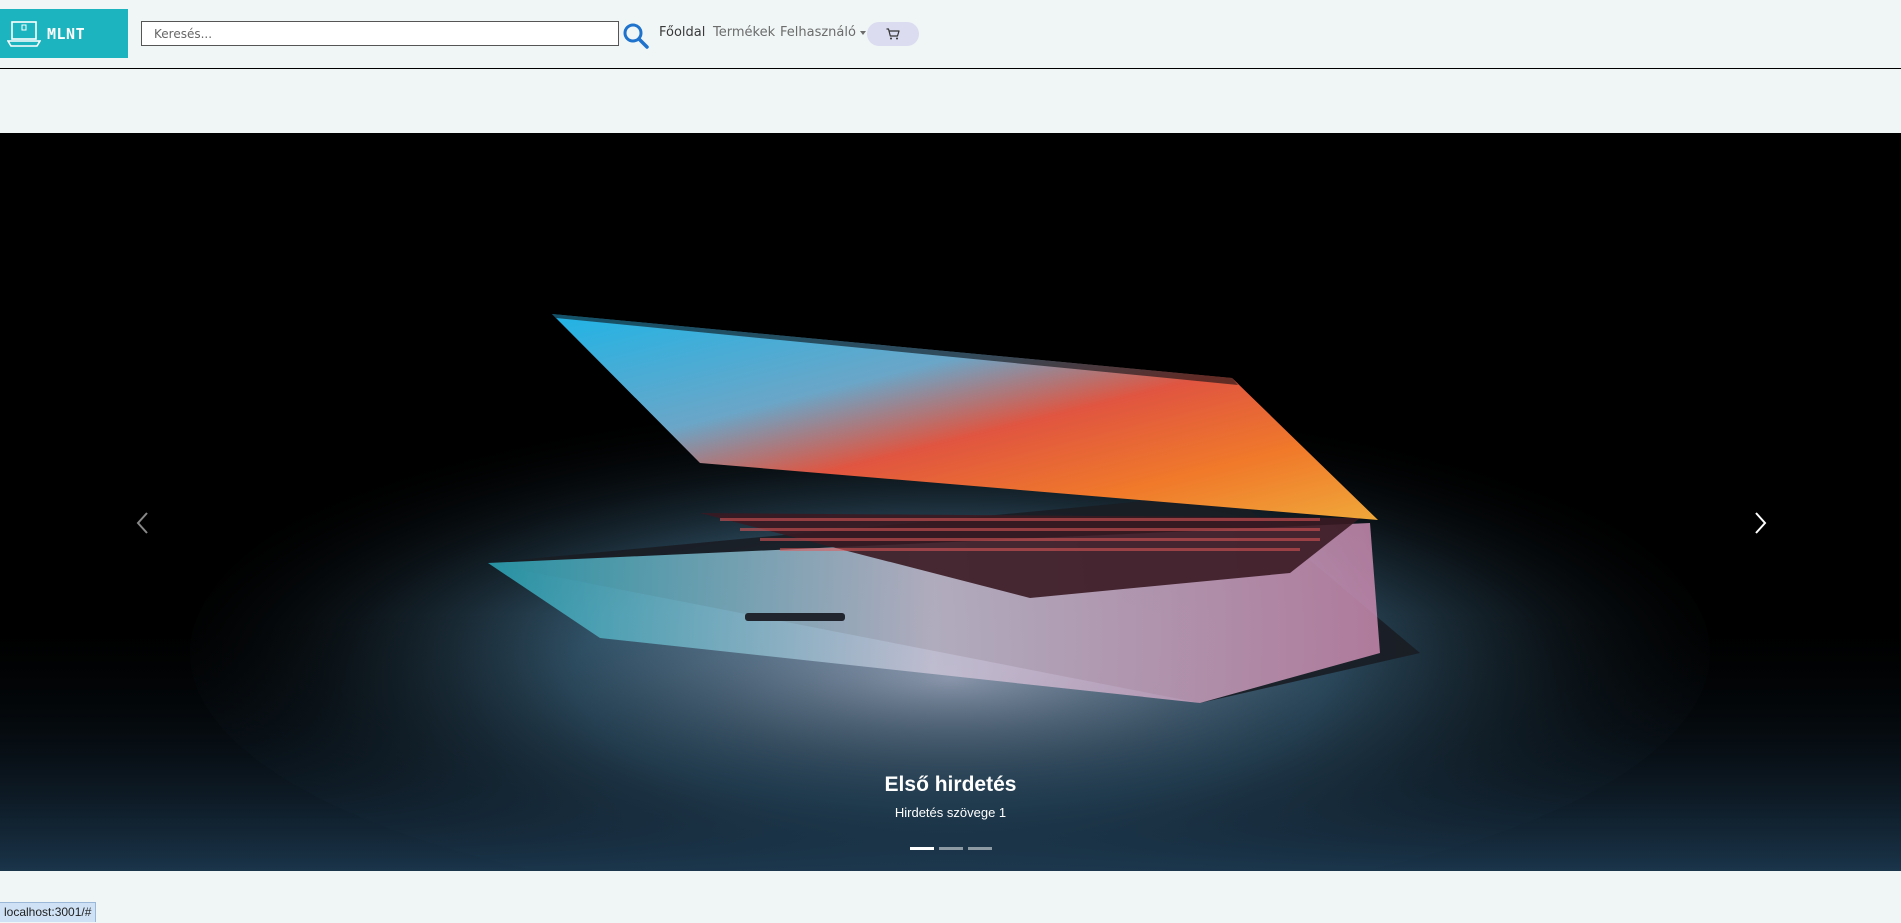  Describe the element at coordinates (682, 32) in the screenshot. I see `nav-home: Főoldal` at that location.